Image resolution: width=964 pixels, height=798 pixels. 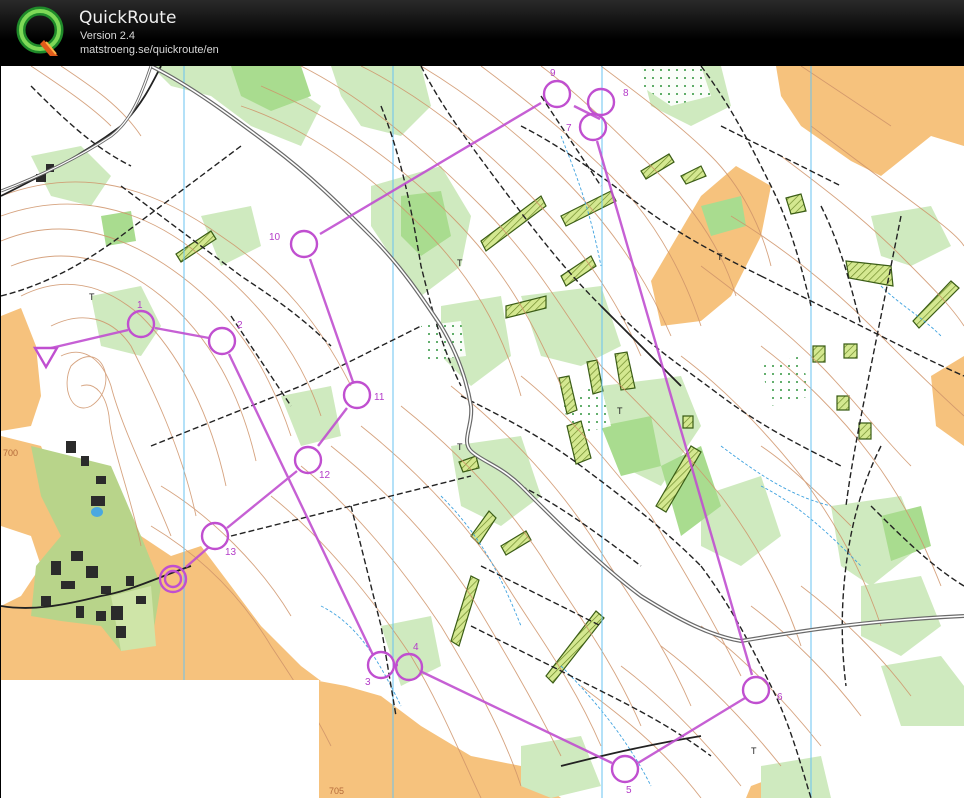 I want to click on control-label-6: 6, so click(x=780, y=697).